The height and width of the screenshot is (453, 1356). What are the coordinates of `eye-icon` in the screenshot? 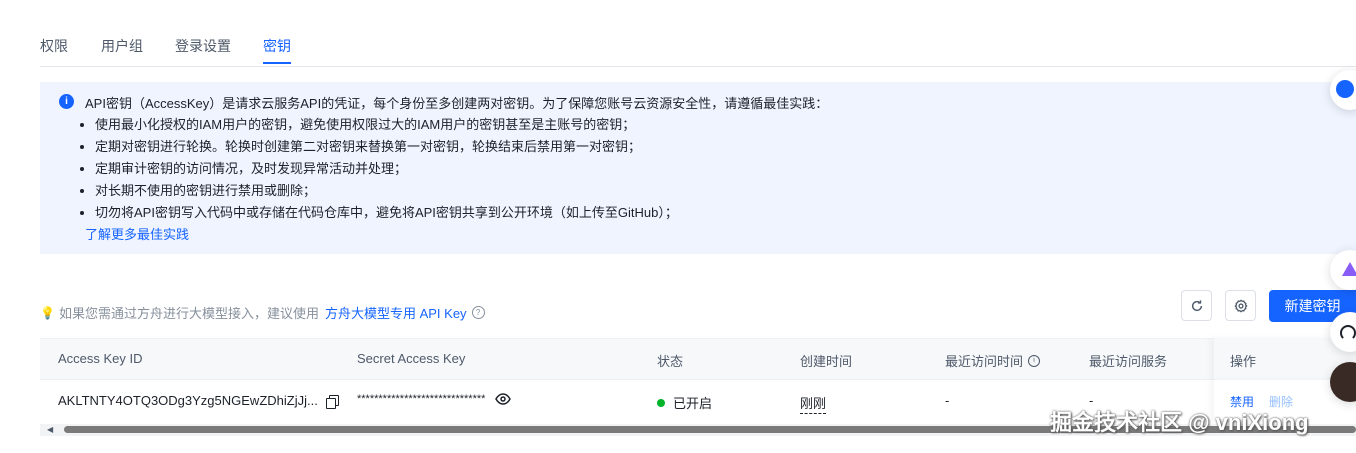 It's located at (503, 399).